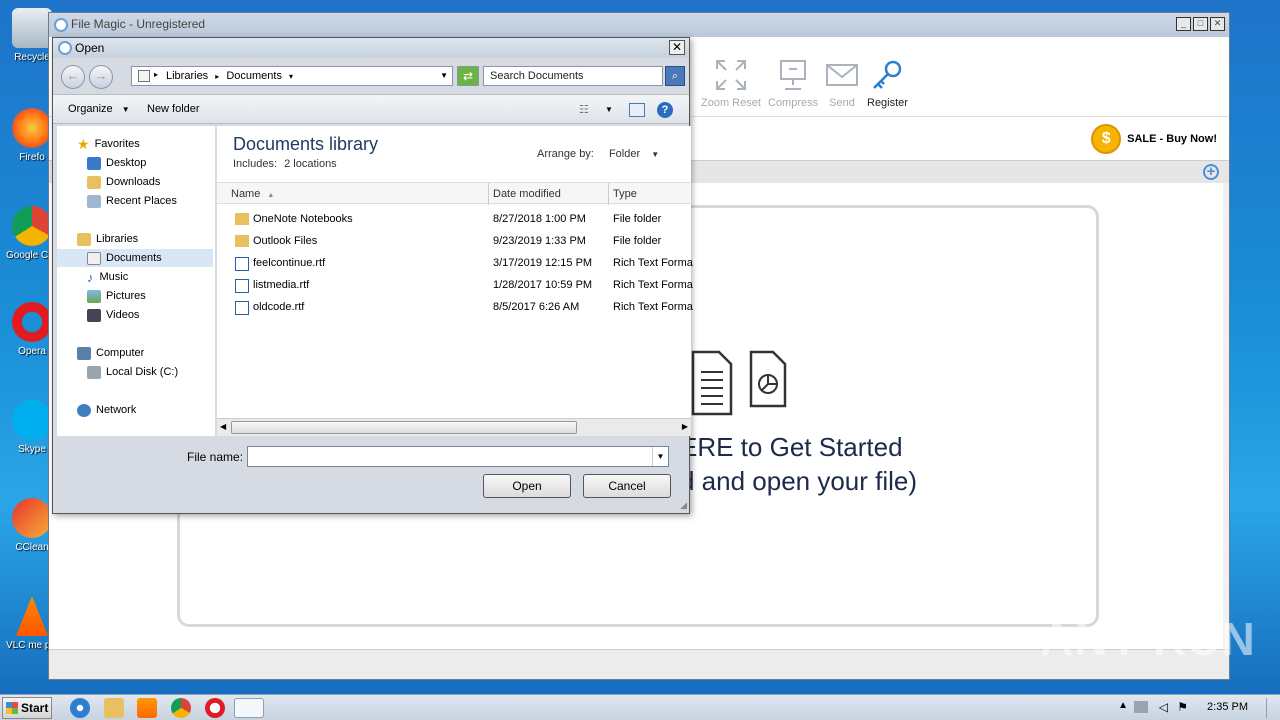  What do you see at coordinates (1172, 139) in the screenshot?
I see `sale-label: SALE - Buy Now!` at bounding box center [1172, 139].